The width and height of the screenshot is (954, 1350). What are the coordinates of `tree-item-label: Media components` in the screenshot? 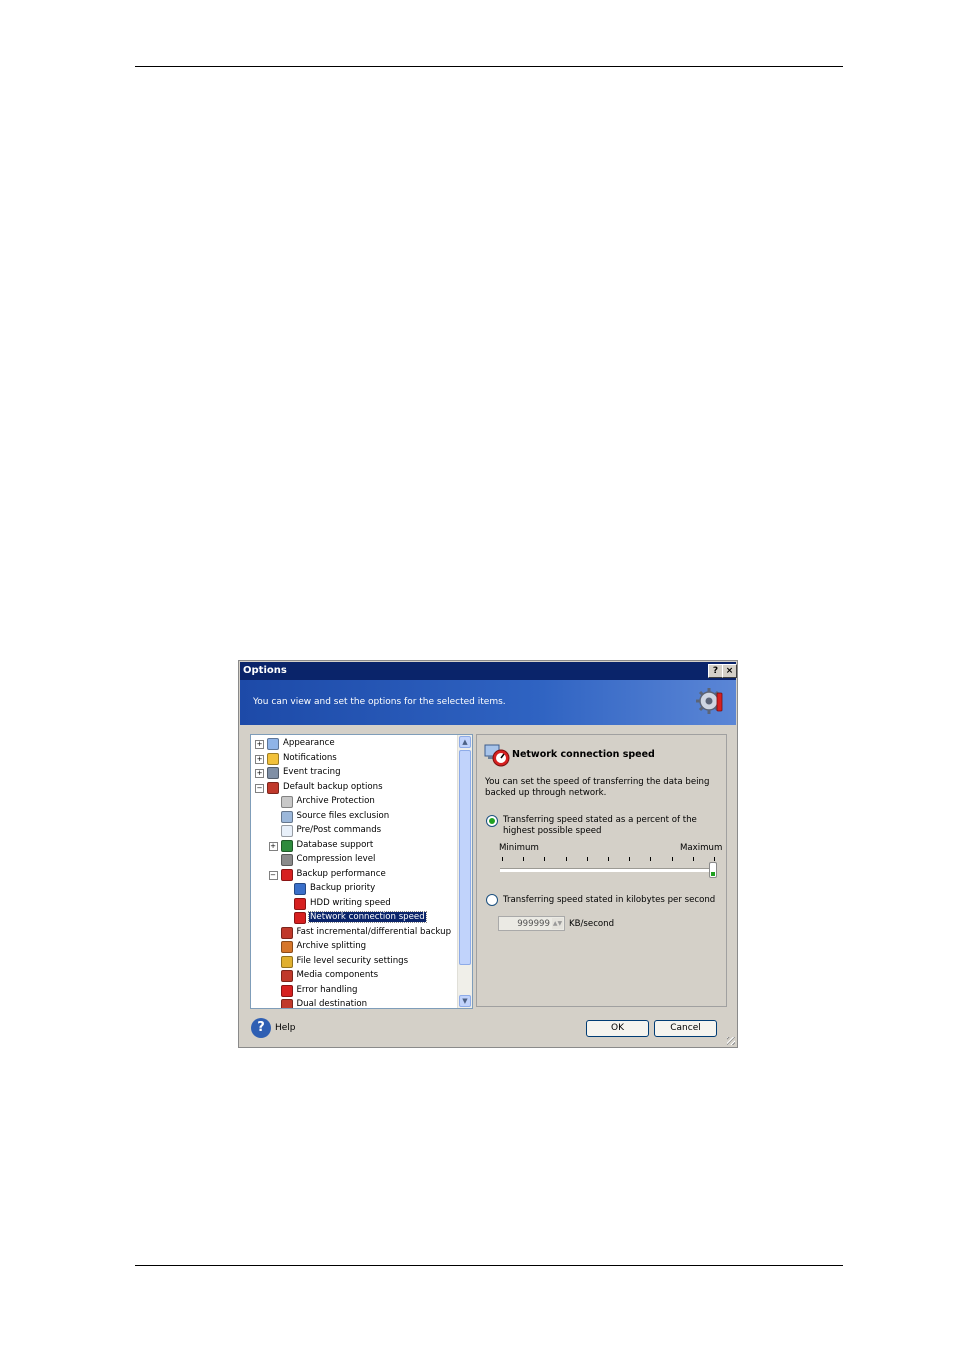 It's located at (337, 975).